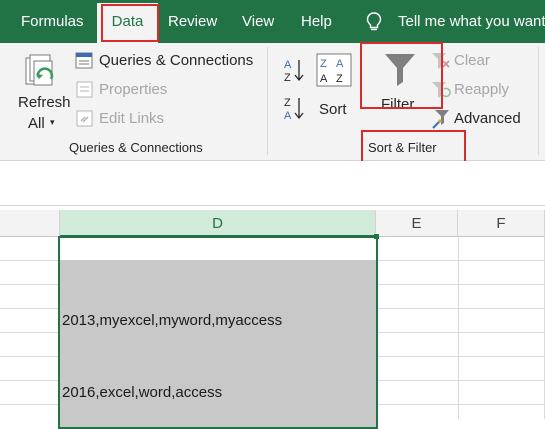 This screenshot has height=429, width=545. I want to click on sort-z-to-a-icon: Z A, so click(294, 110).